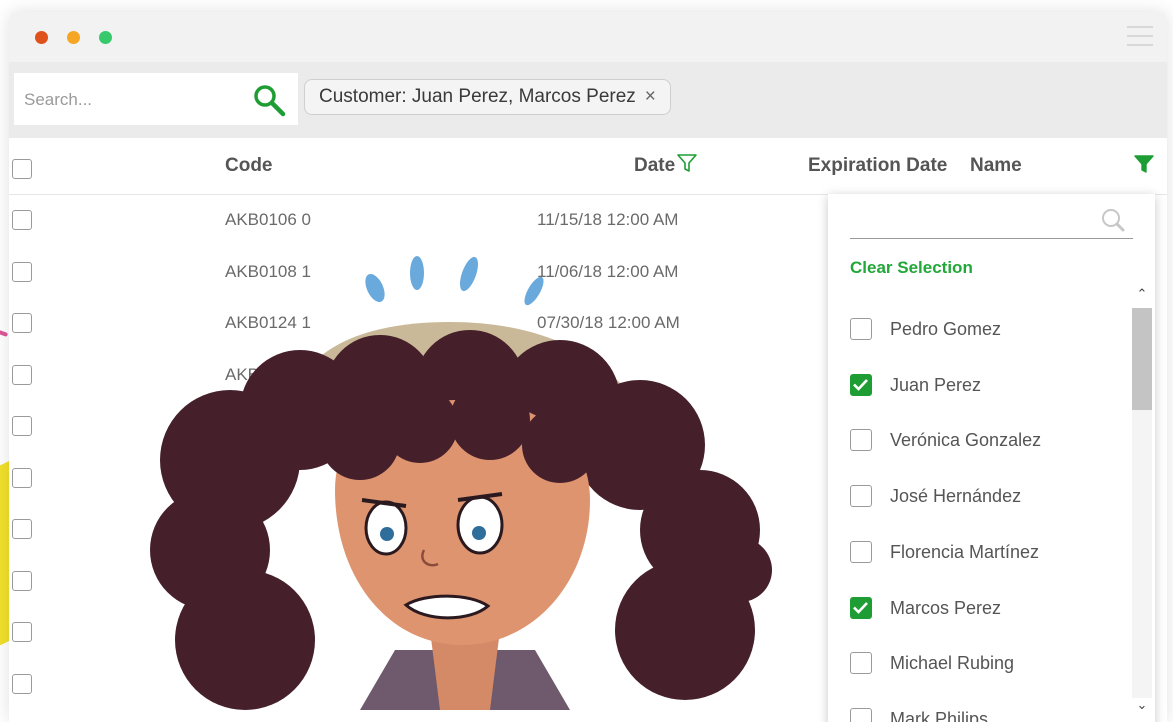 The width and height of the screenshot is (1173, 722). I want to click on filter-option-label: Verónica Gonzalez, so click(966, 440).